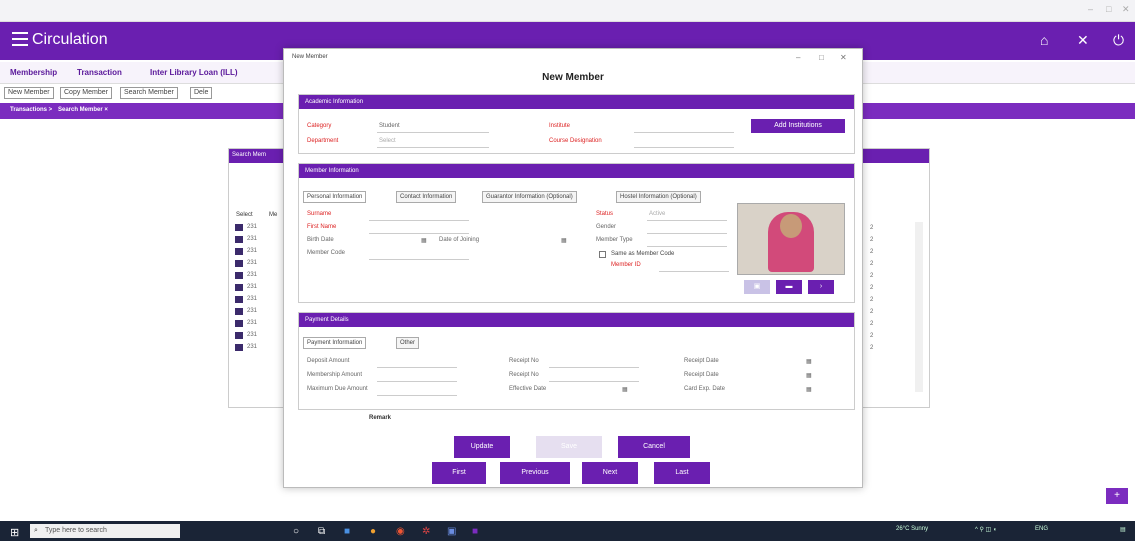 The height and width of the screenshot is (541, 1135). Describe the element at coordinates (535, 473) in the screenshot. I see `previous-button: Previous` at that location.